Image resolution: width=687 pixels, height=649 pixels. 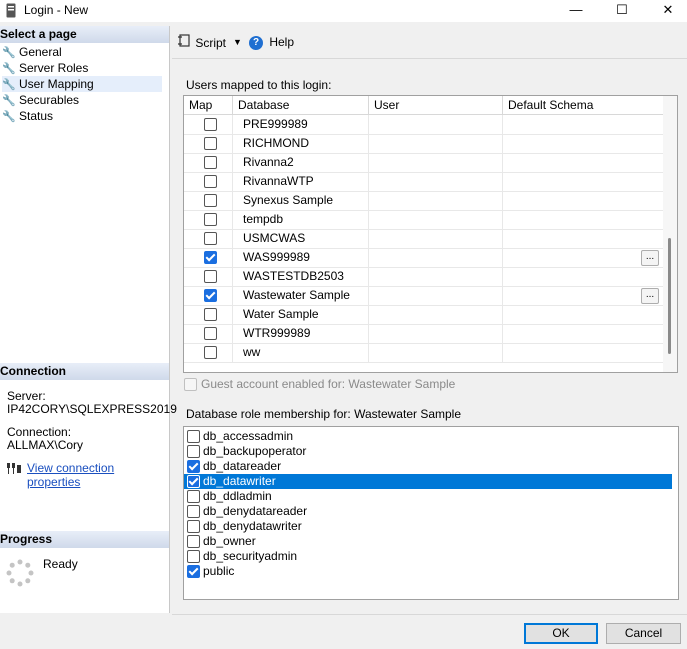 I want to click on table-row: USMCWAS, so click(x=424, y=239).